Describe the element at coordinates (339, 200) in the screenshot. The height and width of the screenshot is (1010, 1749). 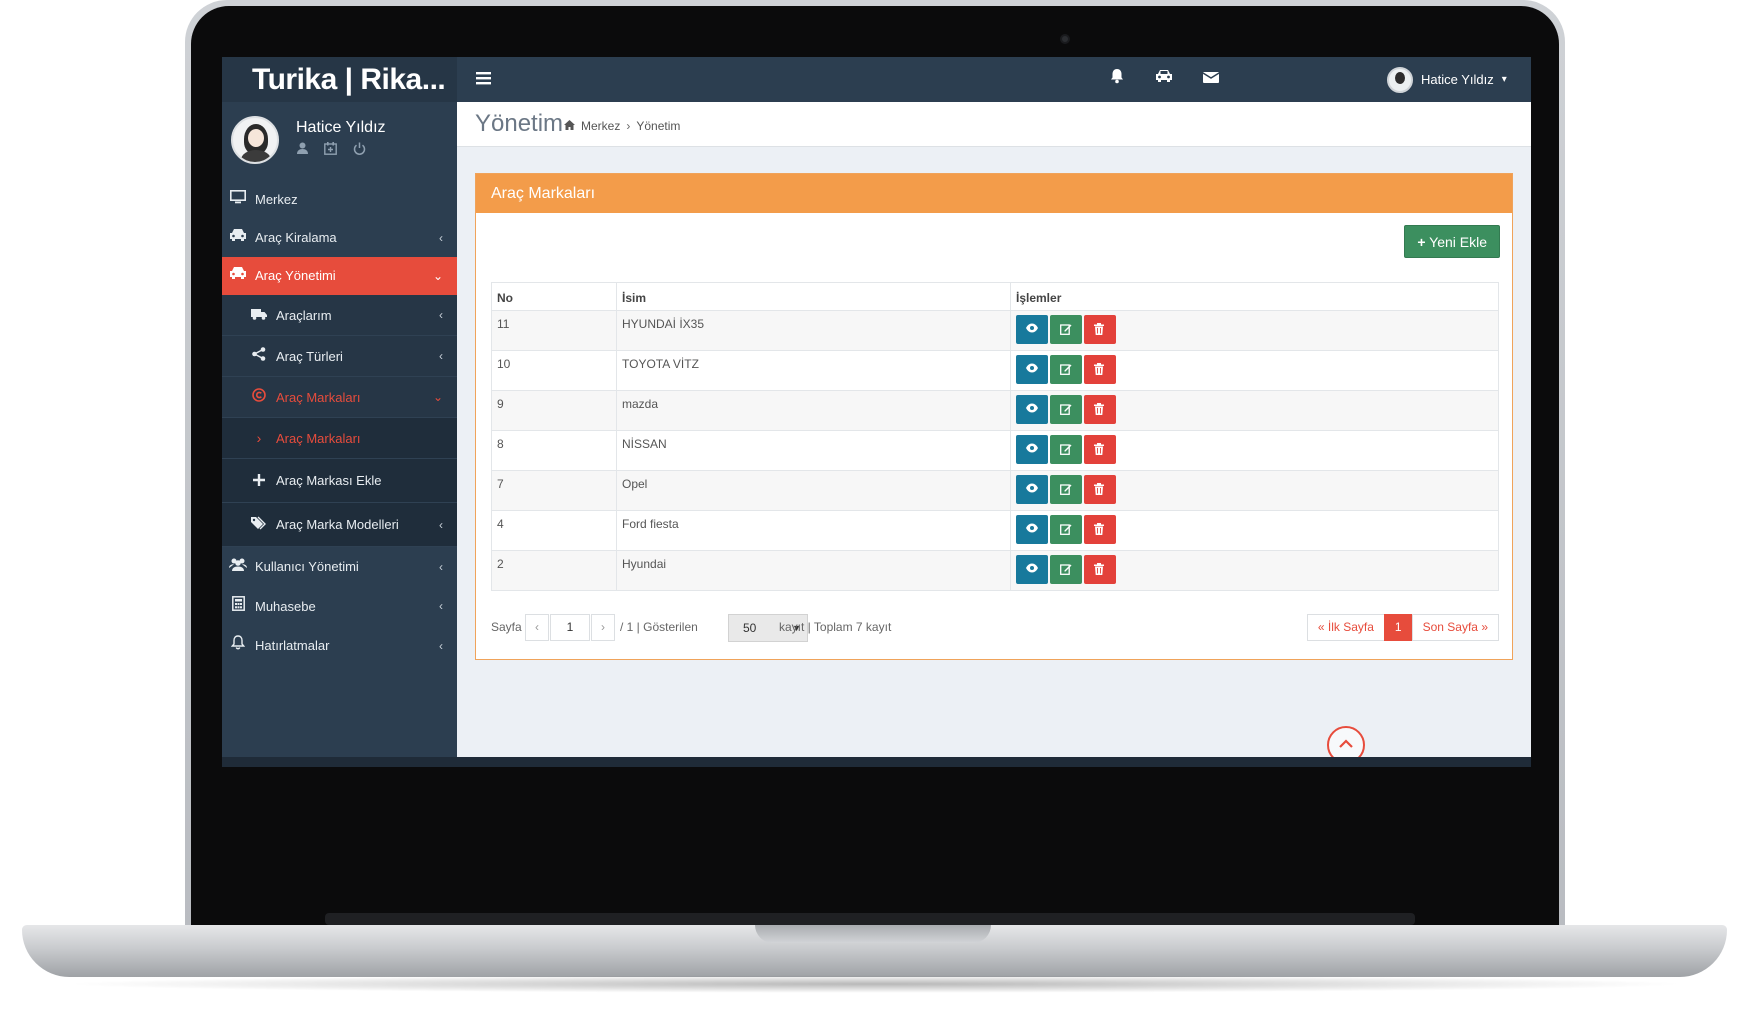
I see `sidebar-item-merkez: Merkez` at that location.